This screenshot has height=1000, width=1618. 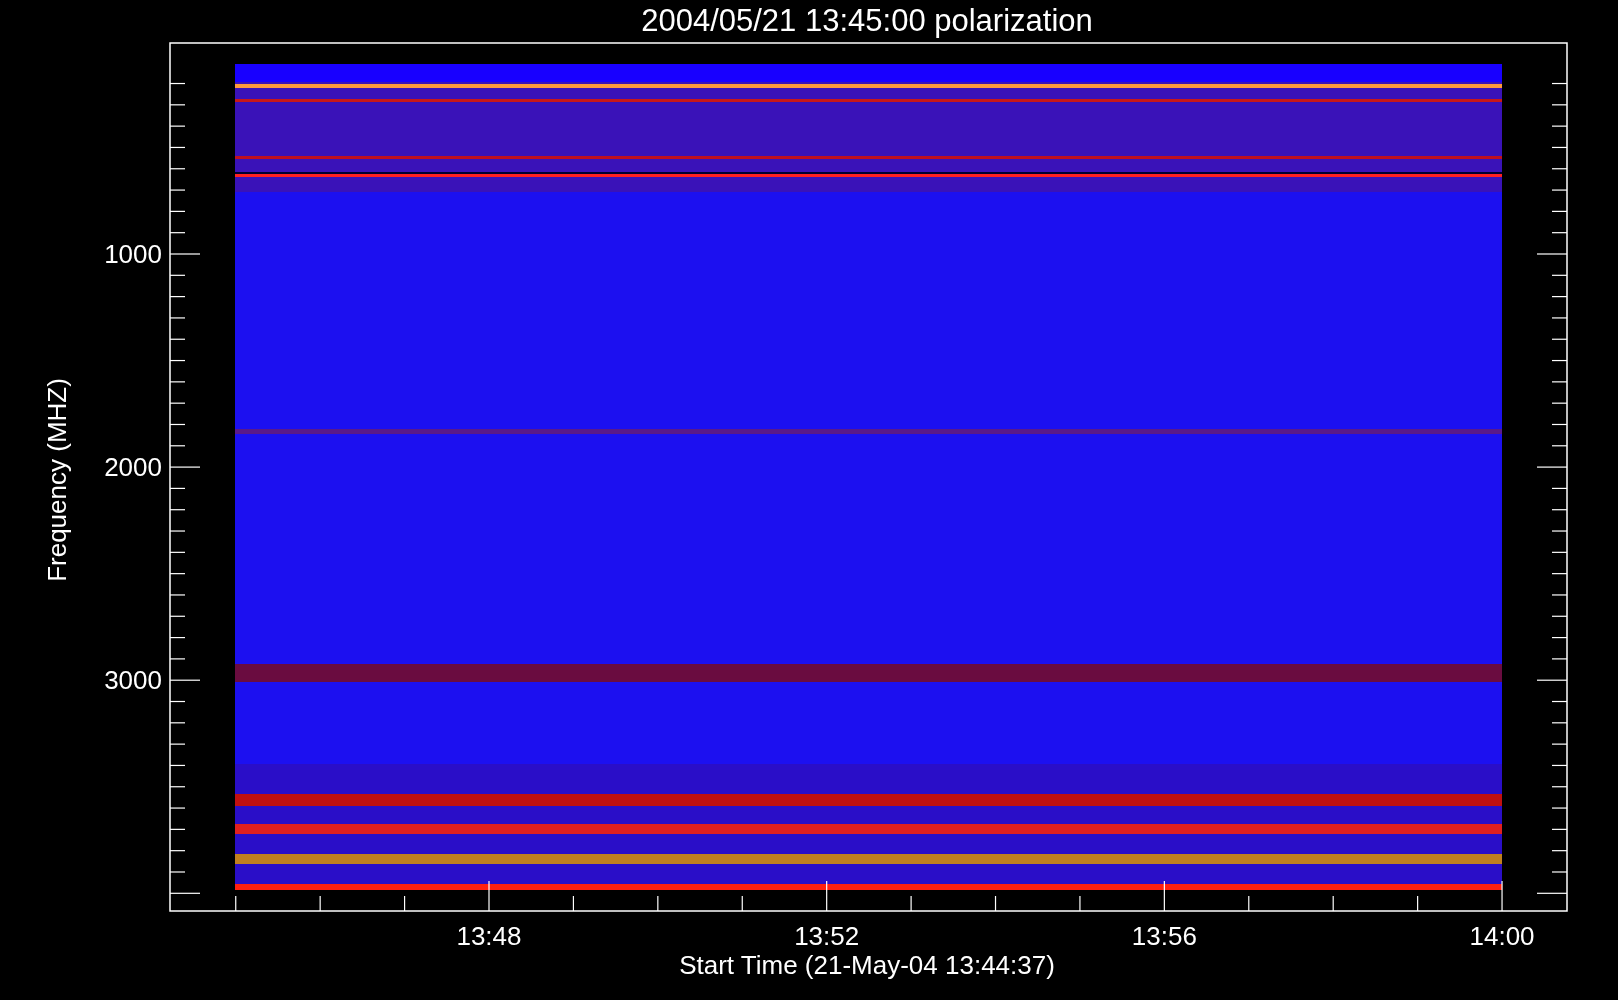 I want to click on y-axis-label: Frequency (MHZ), so click(x=57, y=480).